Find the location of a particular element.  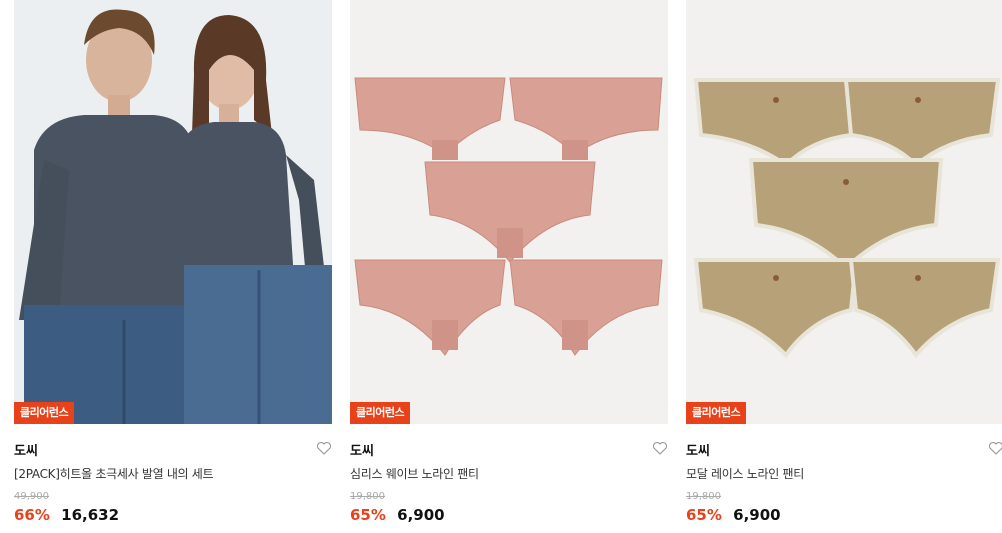

product-title: 모달 레이스 노라인 팬티 is located at coordinates (745, 473).